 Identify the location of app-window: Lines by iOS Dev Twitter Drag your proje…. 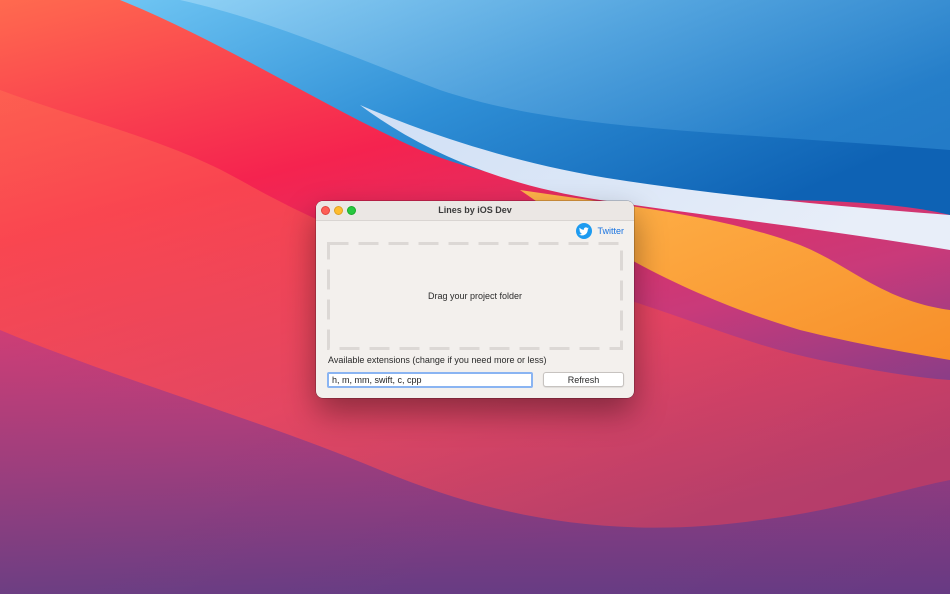
(475, 299).